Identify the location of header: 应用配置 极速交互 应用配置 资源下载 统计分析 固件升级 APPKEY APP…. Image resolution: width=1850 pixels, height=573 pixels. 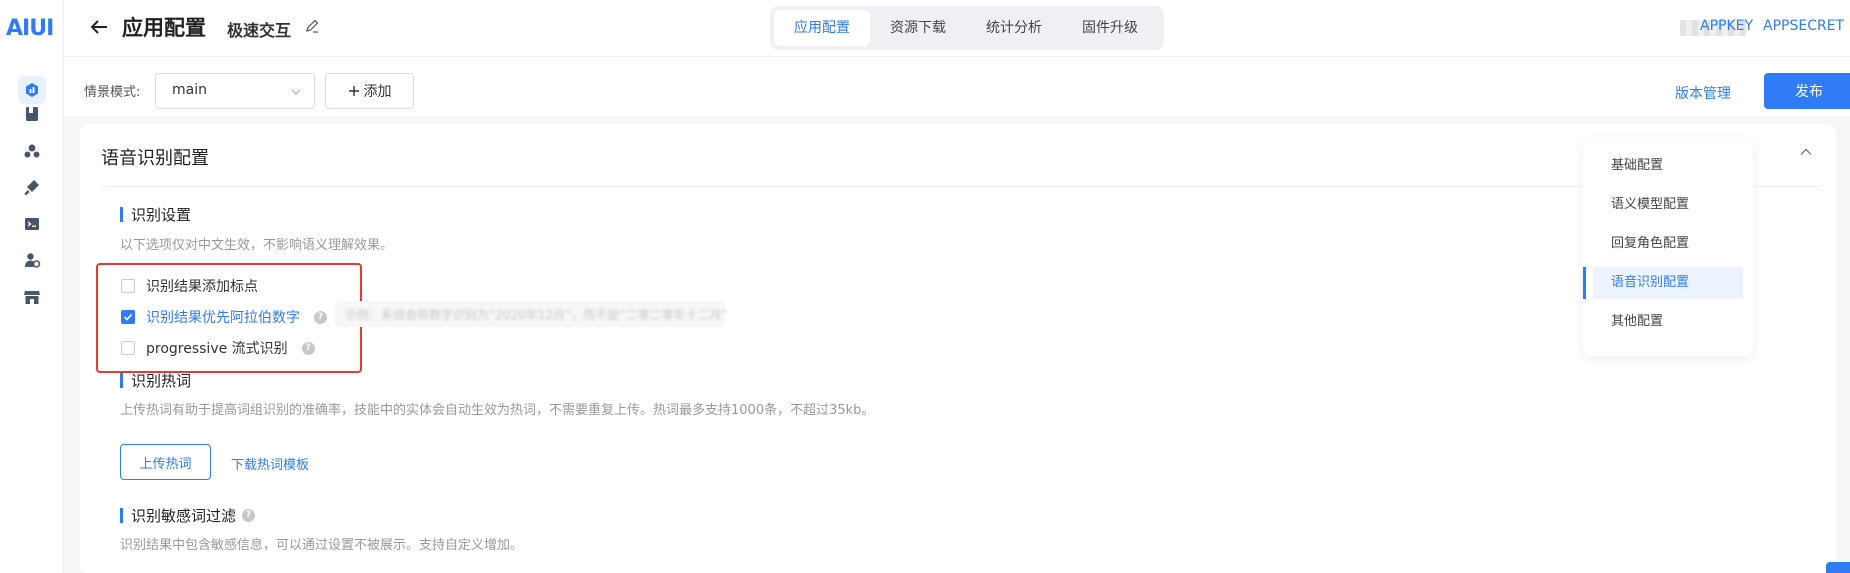
(957, 28).